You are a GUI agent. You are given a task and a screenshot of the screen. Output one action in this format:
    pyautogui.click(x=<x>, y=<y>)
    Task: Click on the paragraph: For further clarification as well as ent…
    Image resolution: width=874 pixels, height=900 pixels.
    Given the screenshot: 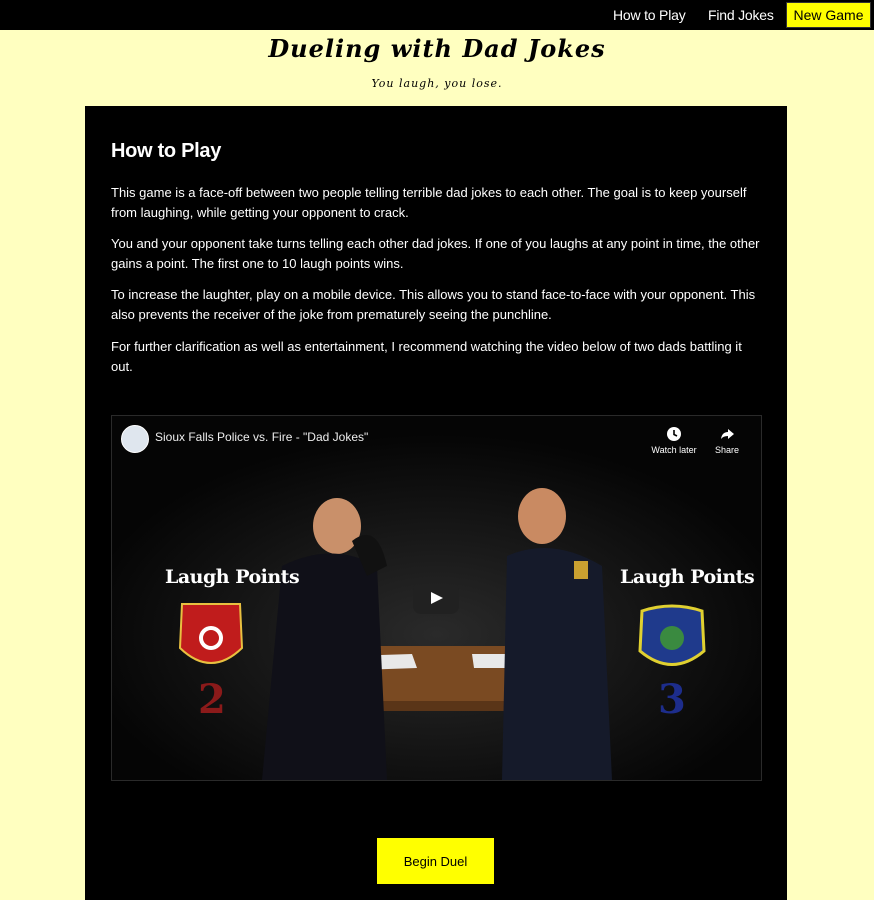 What is the action you would take?
    pyautogui.click(x=426, y=356)
    